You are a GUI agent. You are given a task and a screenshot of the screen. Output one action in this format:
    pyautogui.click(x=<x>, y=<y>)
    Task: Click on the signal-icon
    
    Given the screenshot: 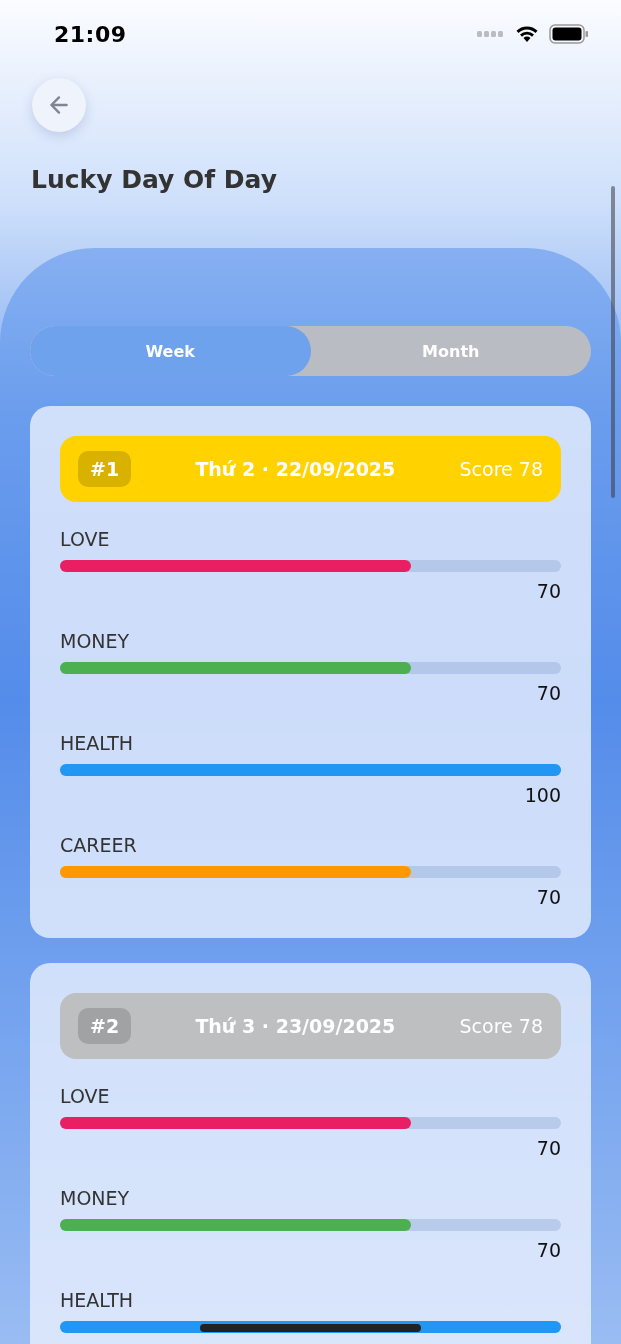 What is the action you would take?
    pyautogui.click(x=491, y=34)
    